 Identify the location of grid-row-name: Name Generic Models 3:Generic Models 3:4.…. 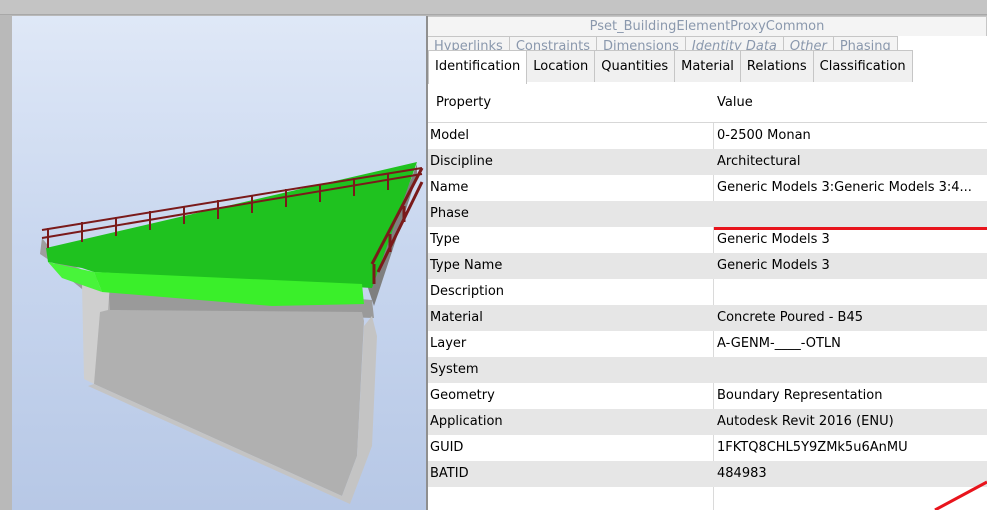
(707, 188).